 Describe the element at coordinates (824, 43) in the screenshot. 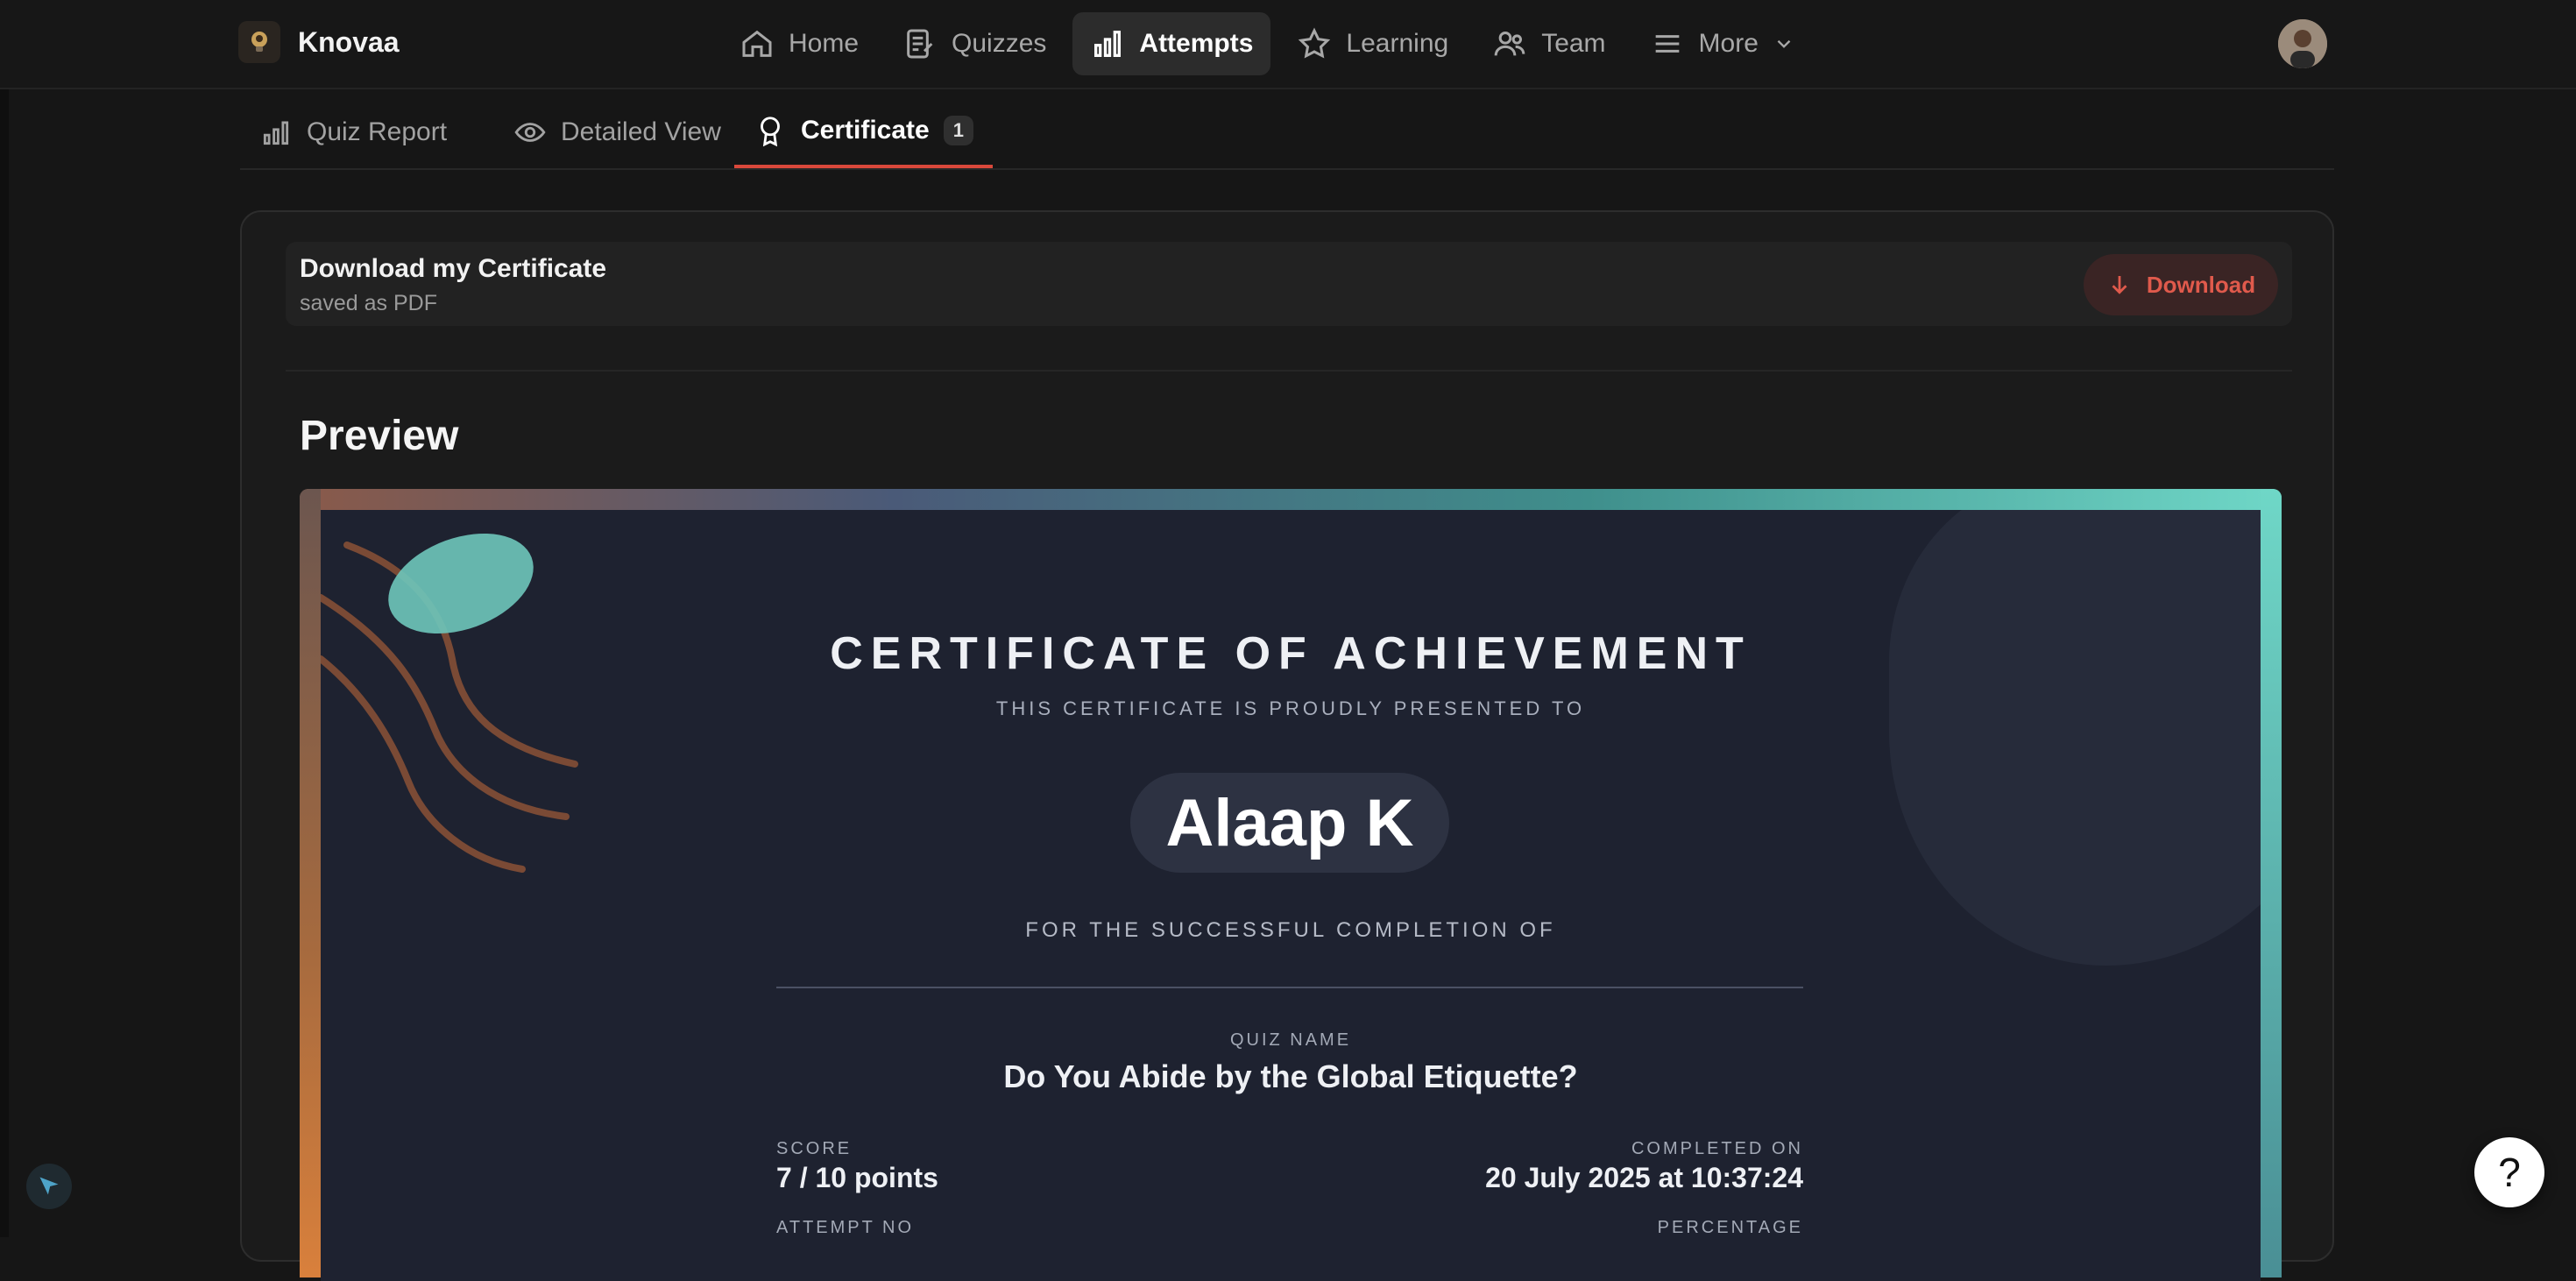

I see `nav-home-label: Home` at that location.